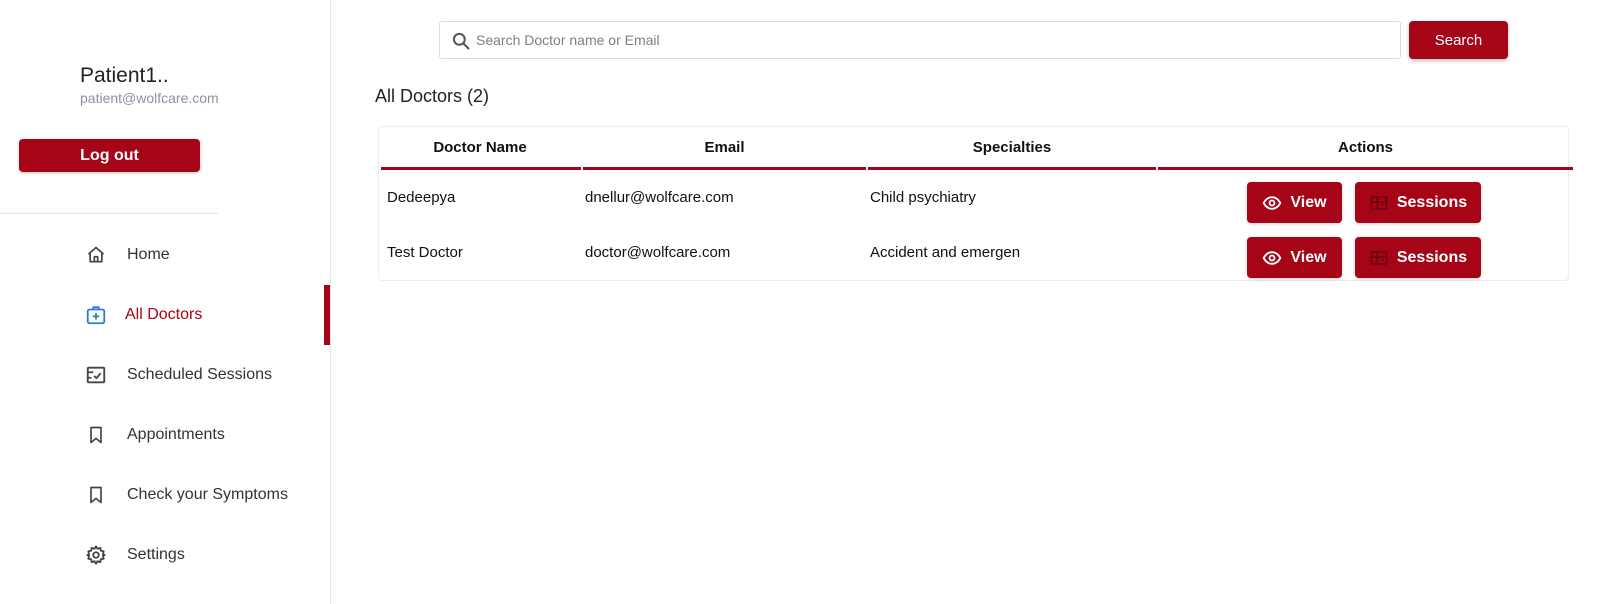  What do you see at coordinates (724, 147) in the screenshot?
I see `column-header-email: Email` at bounding box center [724, 147].